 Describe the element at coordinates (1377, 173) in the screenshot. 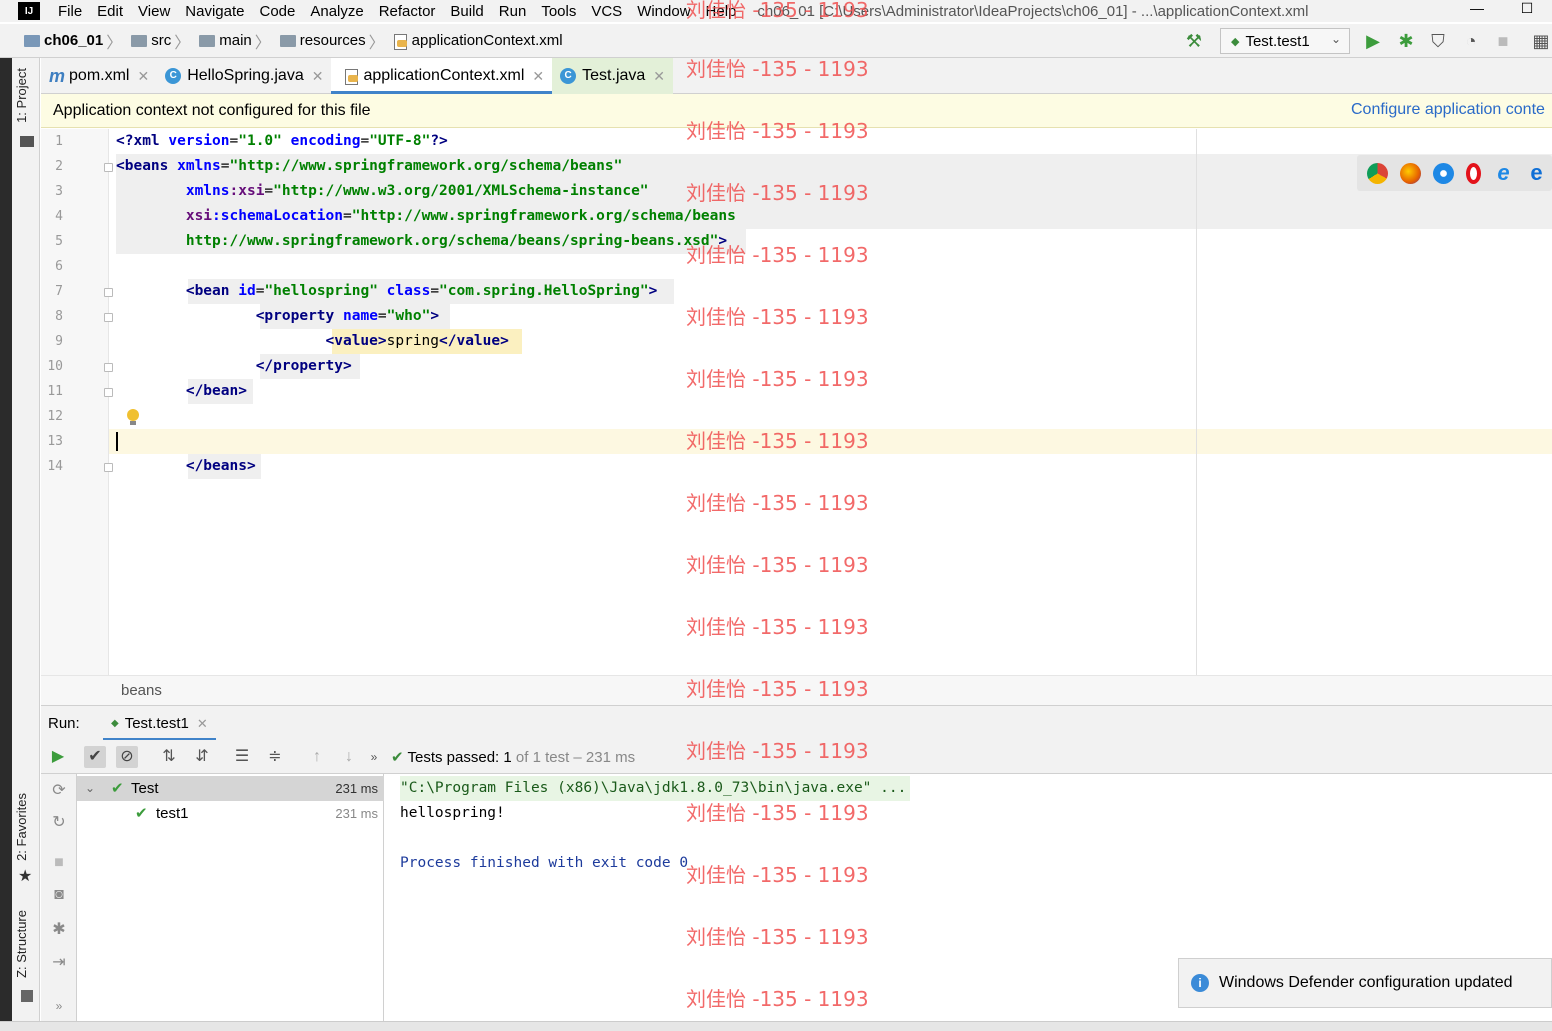

I see `chrome-icon` at that location.